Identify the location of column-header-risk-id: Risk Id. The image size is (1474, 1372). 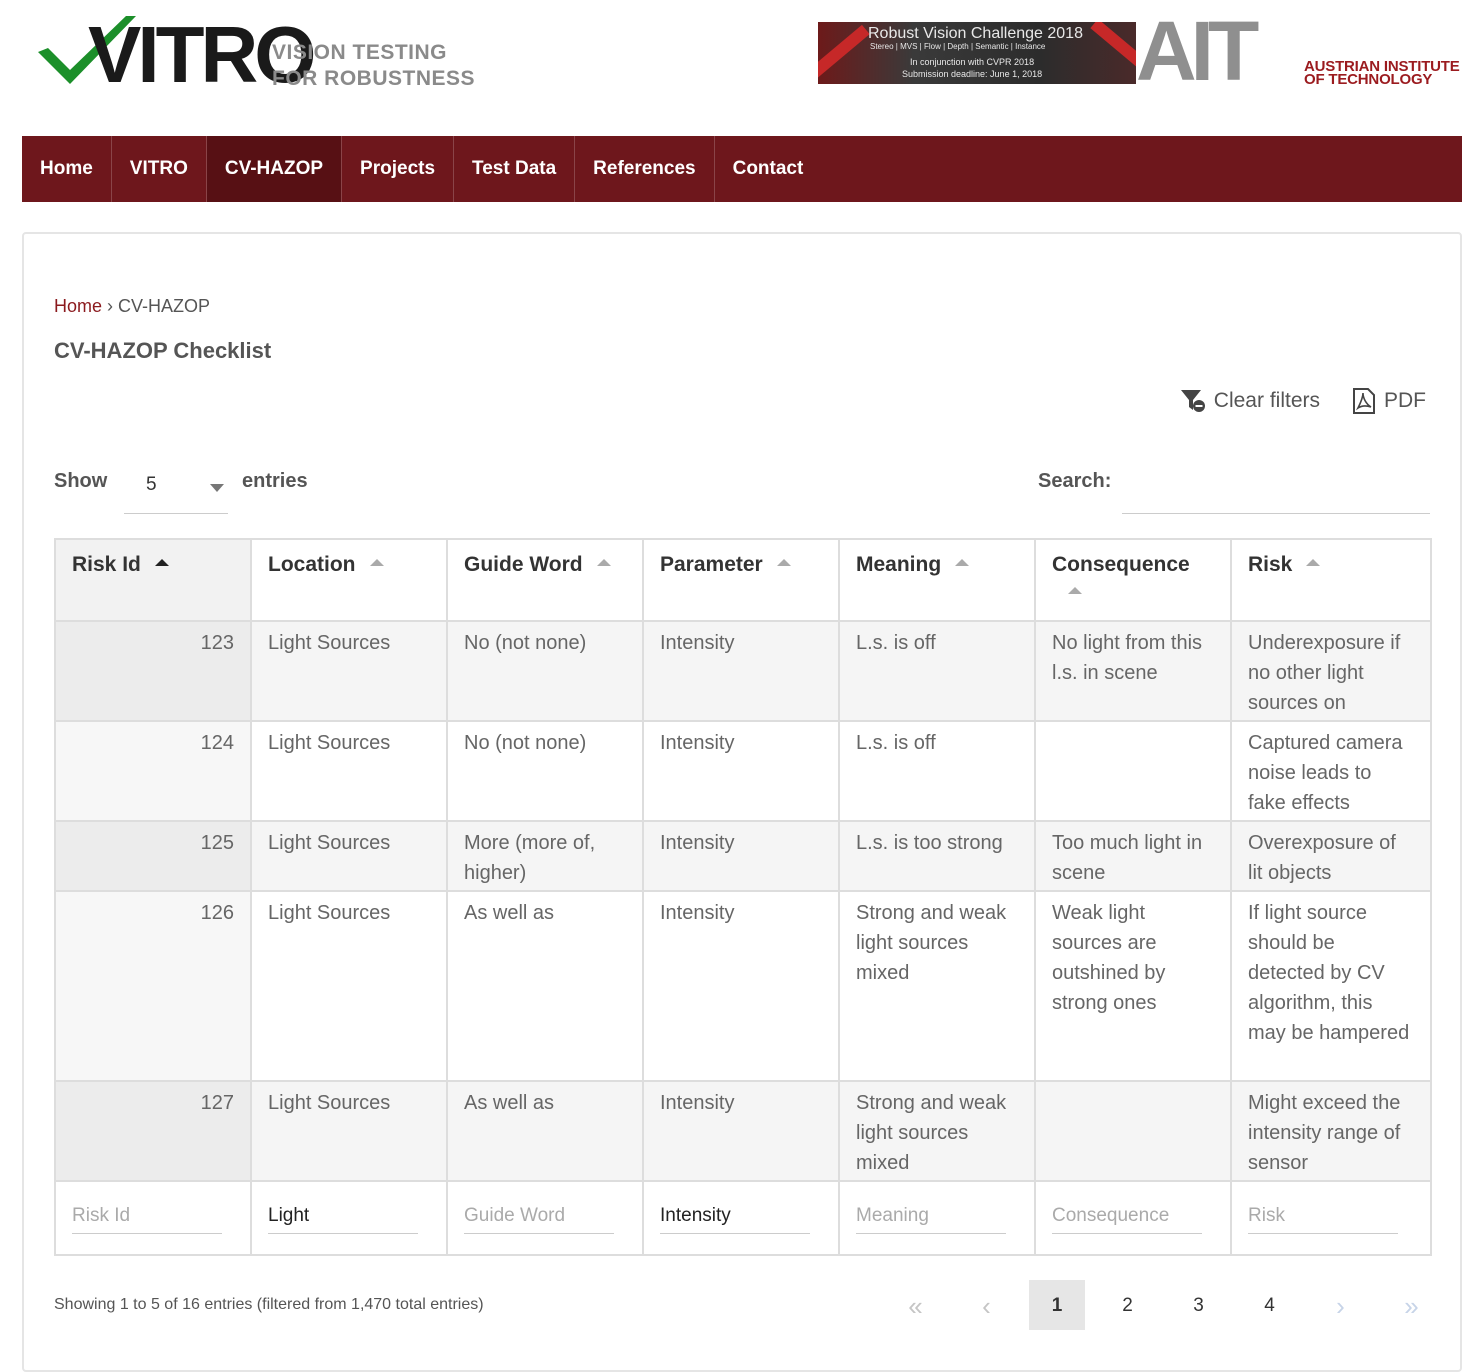
(153, 580).